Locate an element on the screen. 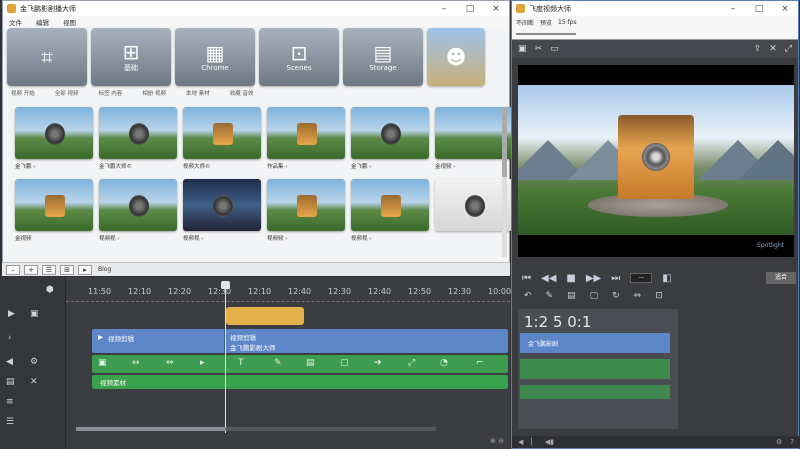 This screenshot has height=449, width=800. slider-track is located at coordinates (546, 34).